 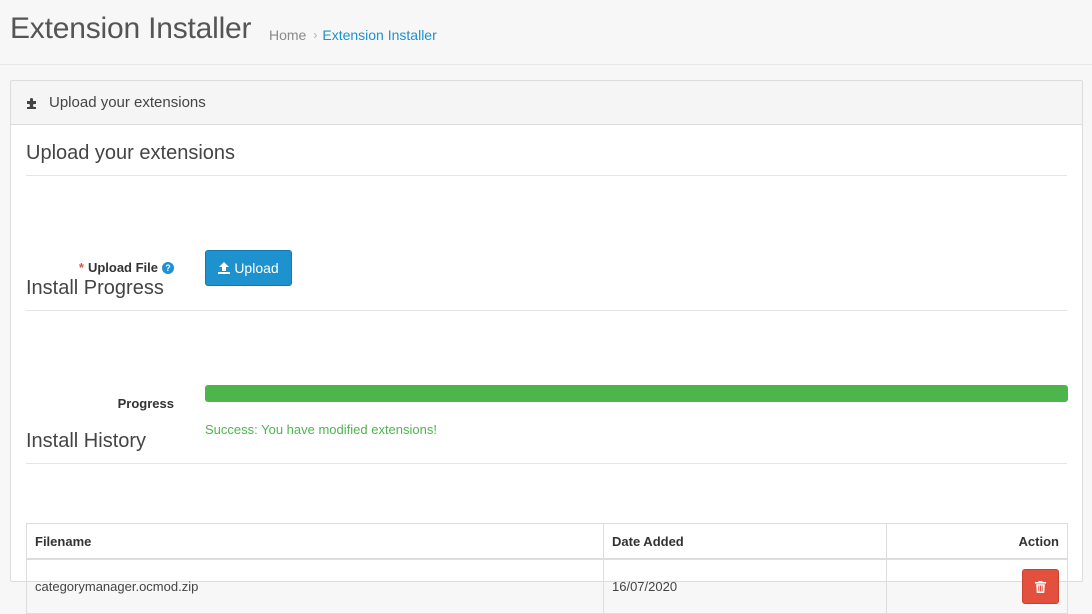 What do you see at coordinates (379, 35) in the screenshot?
I see `breadcrumb-extension-installer: Extension Installer` at bounding box center [379, 35].